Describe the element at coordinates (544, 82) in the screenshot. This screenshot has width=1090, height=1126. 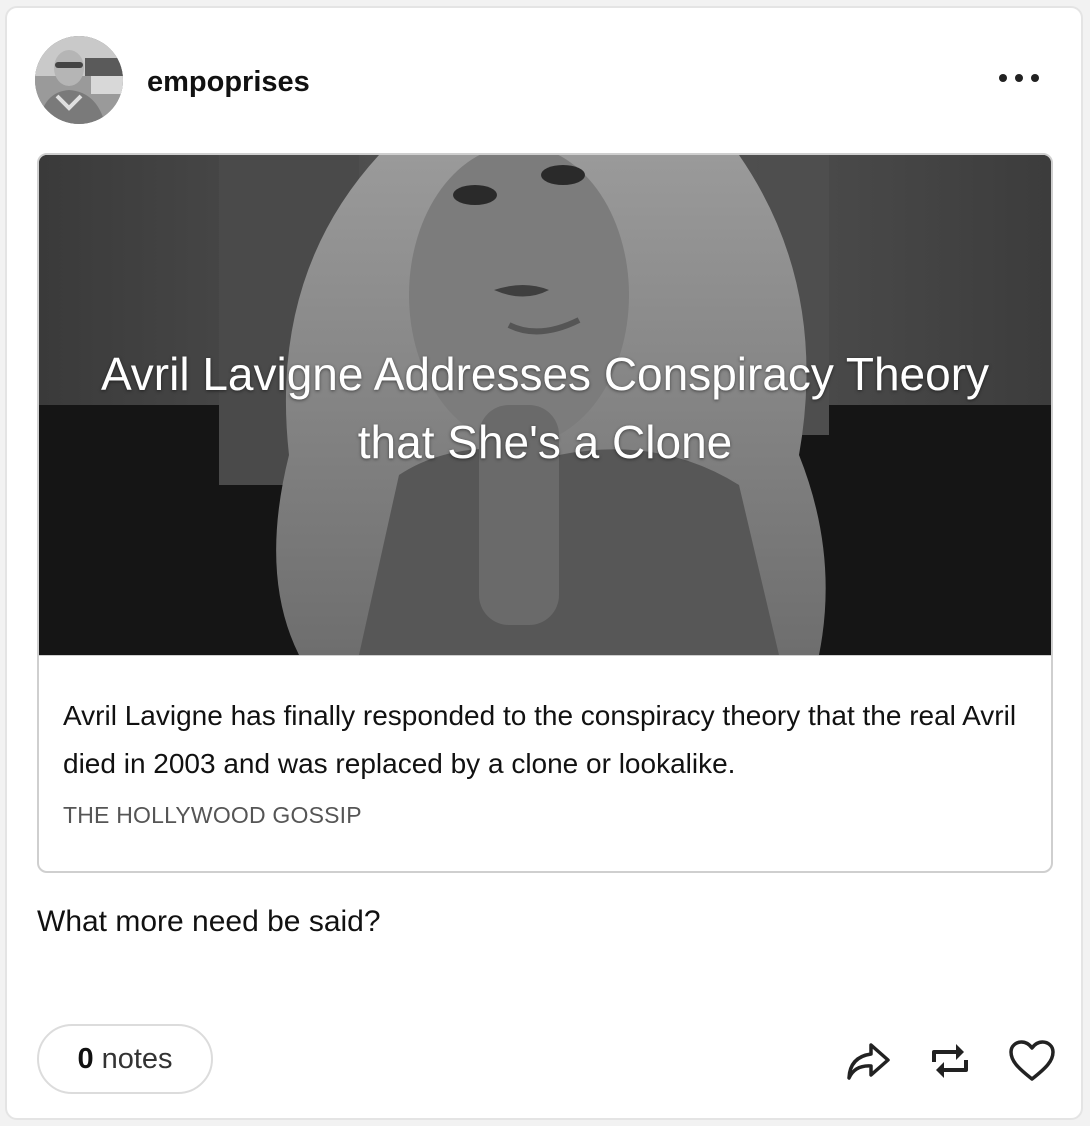
I see `post-header: empoprises` at that location.